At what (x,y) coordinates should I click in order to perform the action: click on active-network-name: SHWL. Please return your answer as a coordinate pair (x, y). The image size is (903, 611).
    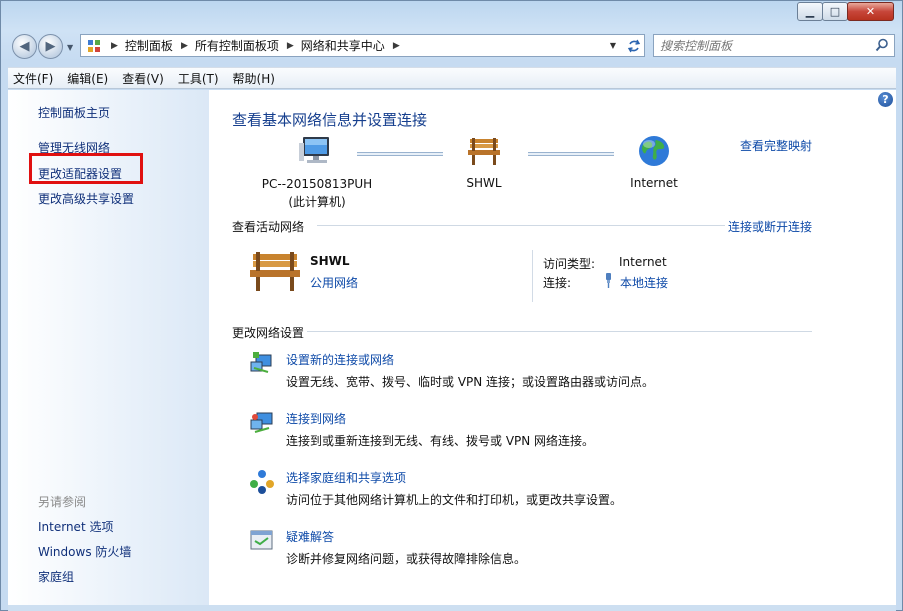
    Looking at the image, I should click on (330, 261).